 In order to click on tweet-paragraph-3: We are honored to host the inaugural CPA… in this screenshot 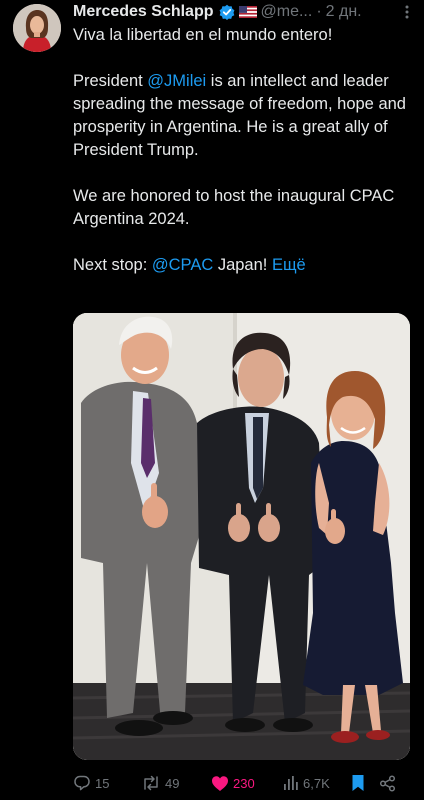, I will do `click(244, 208)`.